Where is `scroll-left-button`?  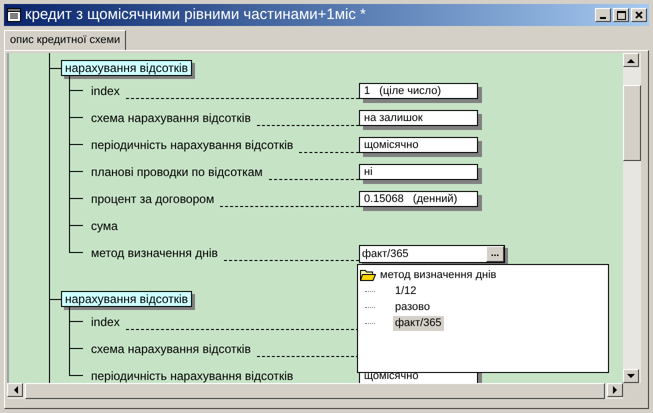 scroll-left-button is located at coordinates (15, 390).